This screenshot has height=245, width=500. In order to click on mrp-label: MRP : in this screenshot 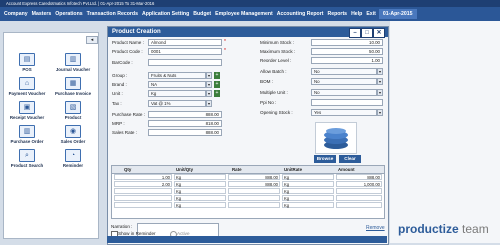, I will do `click(118, 123)`.